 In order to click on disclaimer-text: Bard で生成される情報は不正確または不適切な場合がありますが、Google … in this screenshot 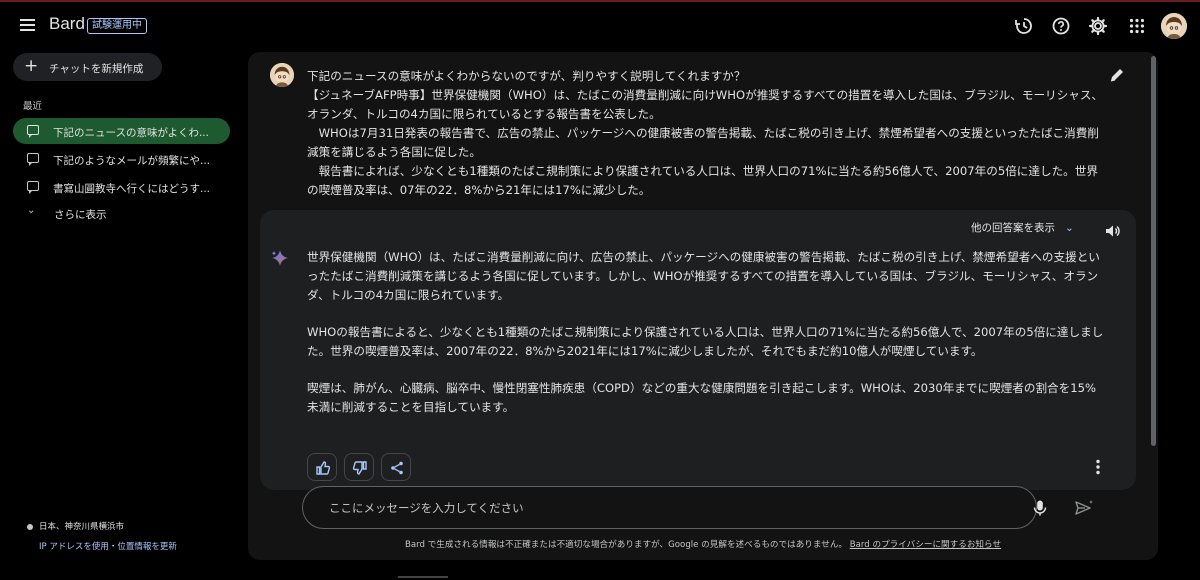, I will do `click(626, 545)`.